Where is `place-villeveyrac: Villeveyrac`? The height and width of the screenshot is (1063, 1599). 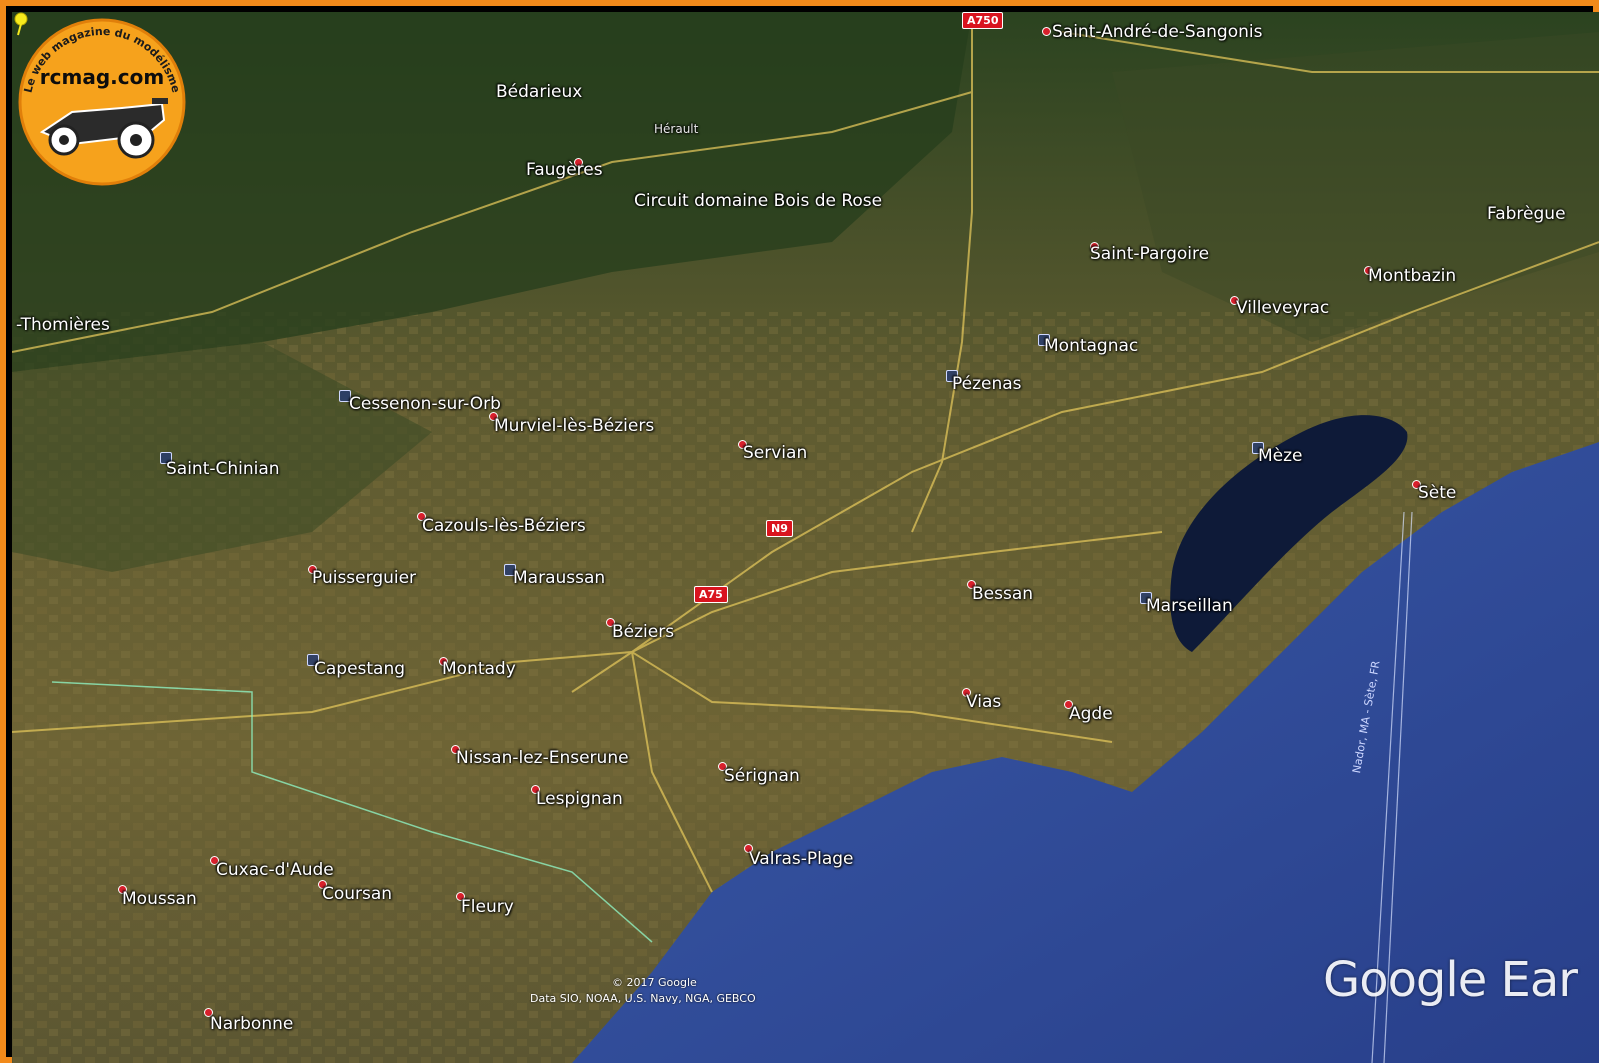 place-villeveyrac: Villeveyrac is located at coordinates (1282, 308).